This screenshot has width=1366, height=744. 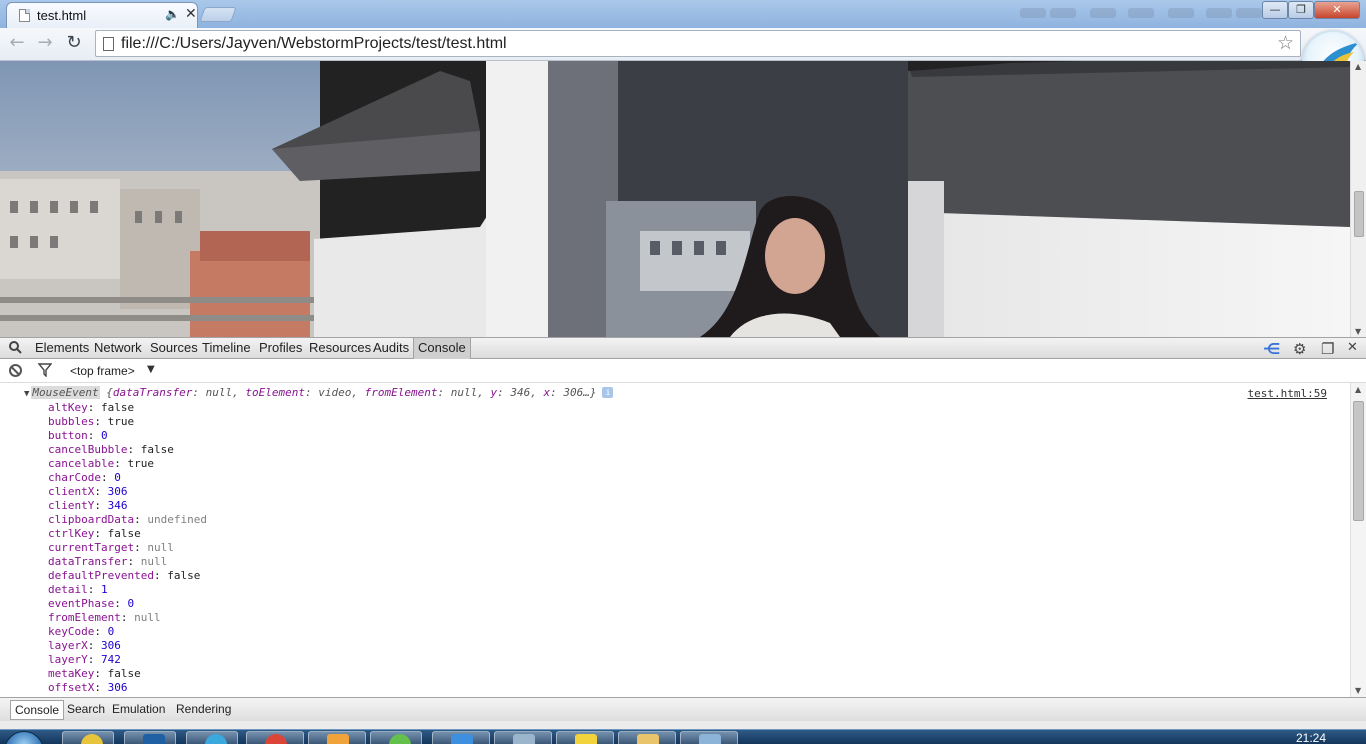 What do you see at coordinates (1337, 10) in the screenshot?
I see `close-window-button: ✕` at bounding box center [1337, 10].